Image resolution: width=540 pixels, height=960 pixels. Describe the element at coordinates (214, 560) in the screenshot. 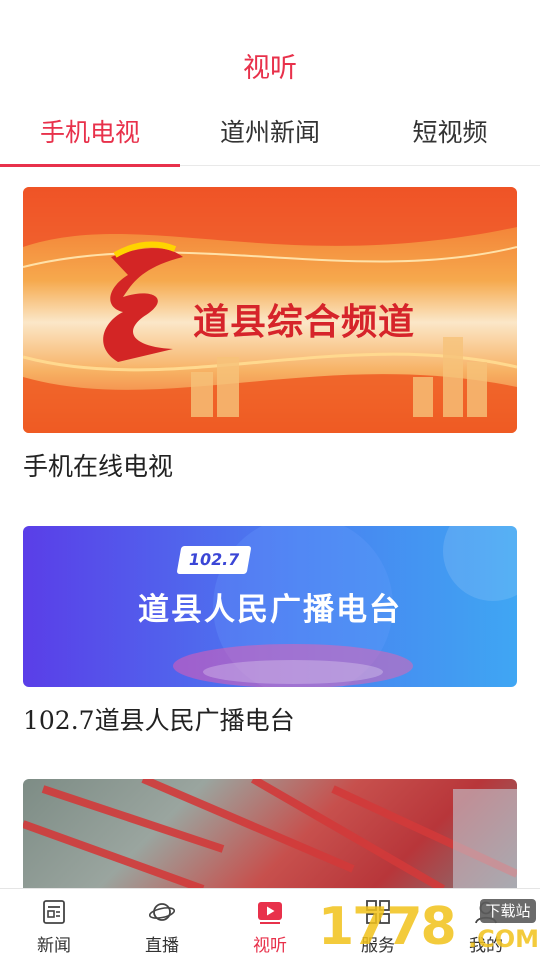

I see `frequency-badge: 102.7` at that location.